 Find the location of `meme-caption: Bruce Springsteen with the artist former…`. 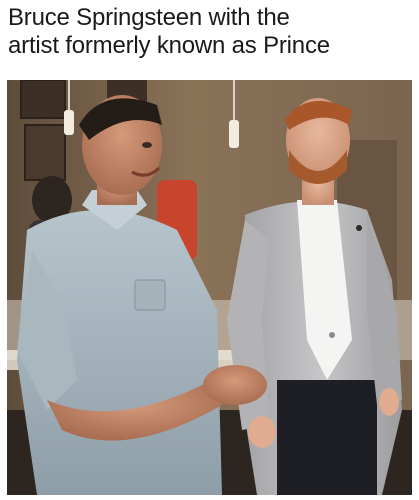

meme-caption: Bruce Springsteen with the artist former… is located at coordinates (210, 32).